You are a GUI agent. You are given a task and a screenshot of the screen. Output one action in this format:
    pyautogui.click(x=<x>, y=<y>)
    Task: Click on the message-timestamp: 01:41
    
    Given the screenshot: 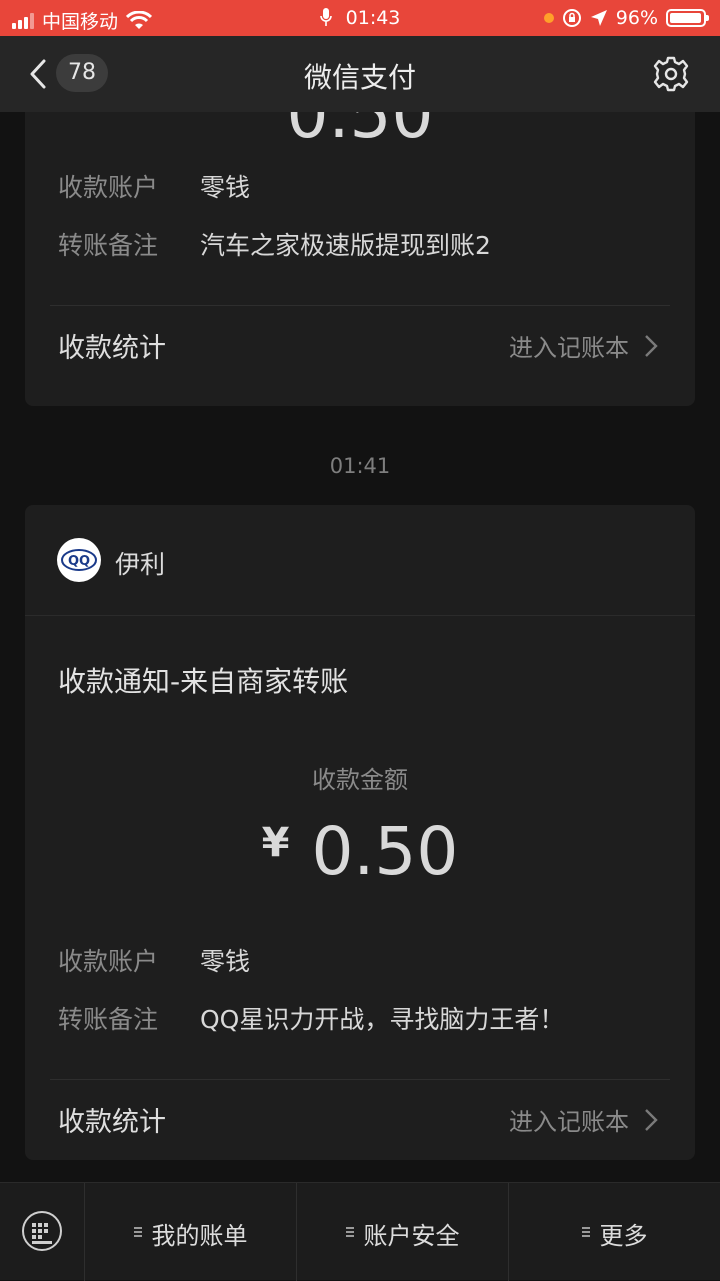 What is the action you would take?
    pyautogui.click(x=360, y=466)
    